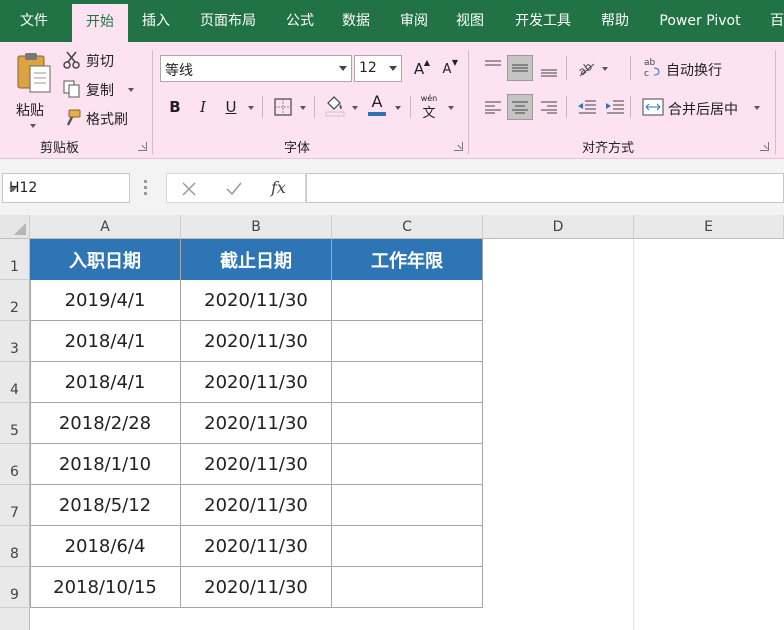 The height and width of the screenshot is (630, 784). Describe the element at coordinates (105, 227) in the screenshot. I see `column-header-a: A` at that location.